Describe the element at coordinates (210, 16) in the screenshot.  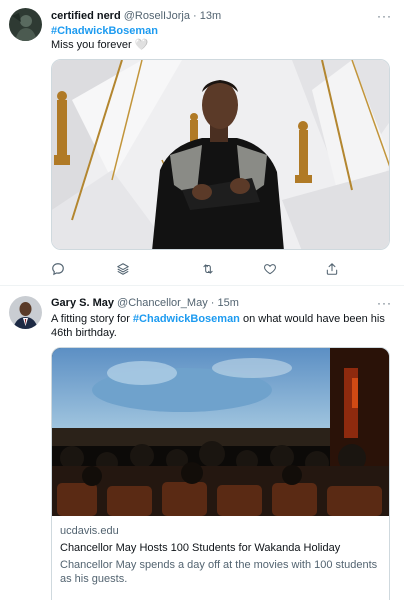
I see `timestamp: 13m` at that location.